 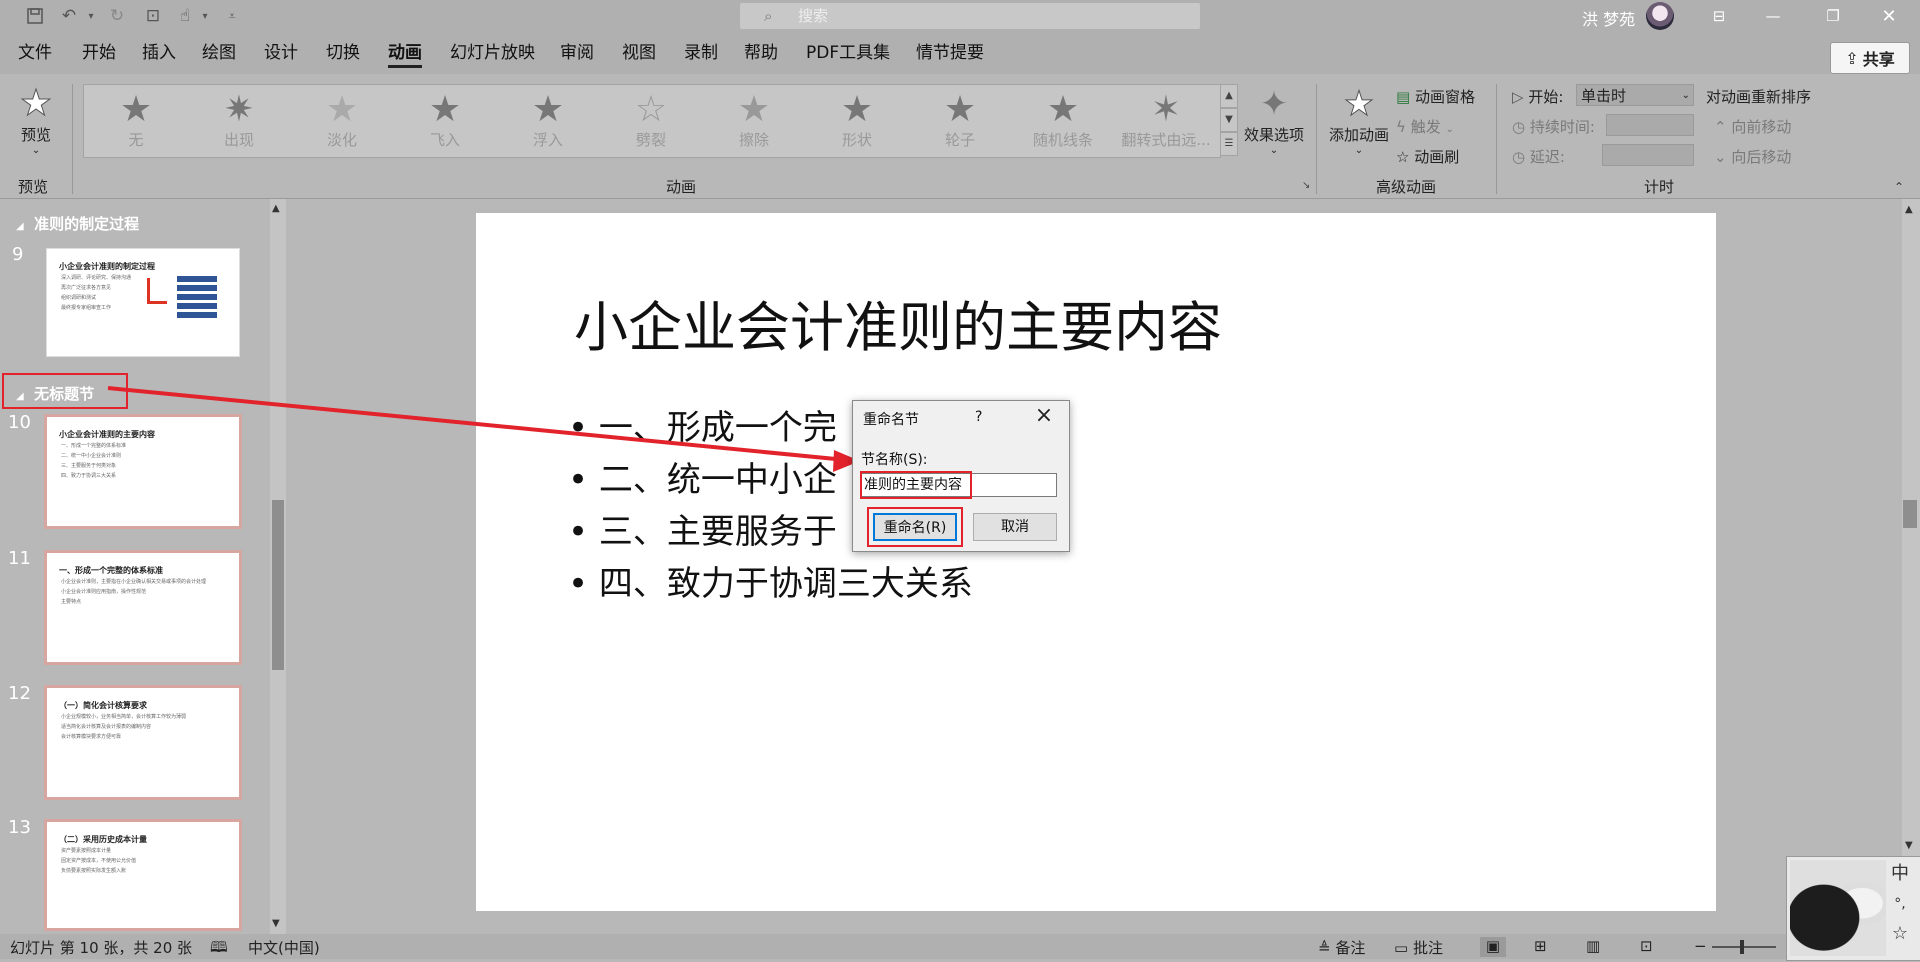 What do you see at coordinates (1306, 185) in the screenshot?
I see `dialog-launcher-icon: ↘` at bounding box center [1306, 185].